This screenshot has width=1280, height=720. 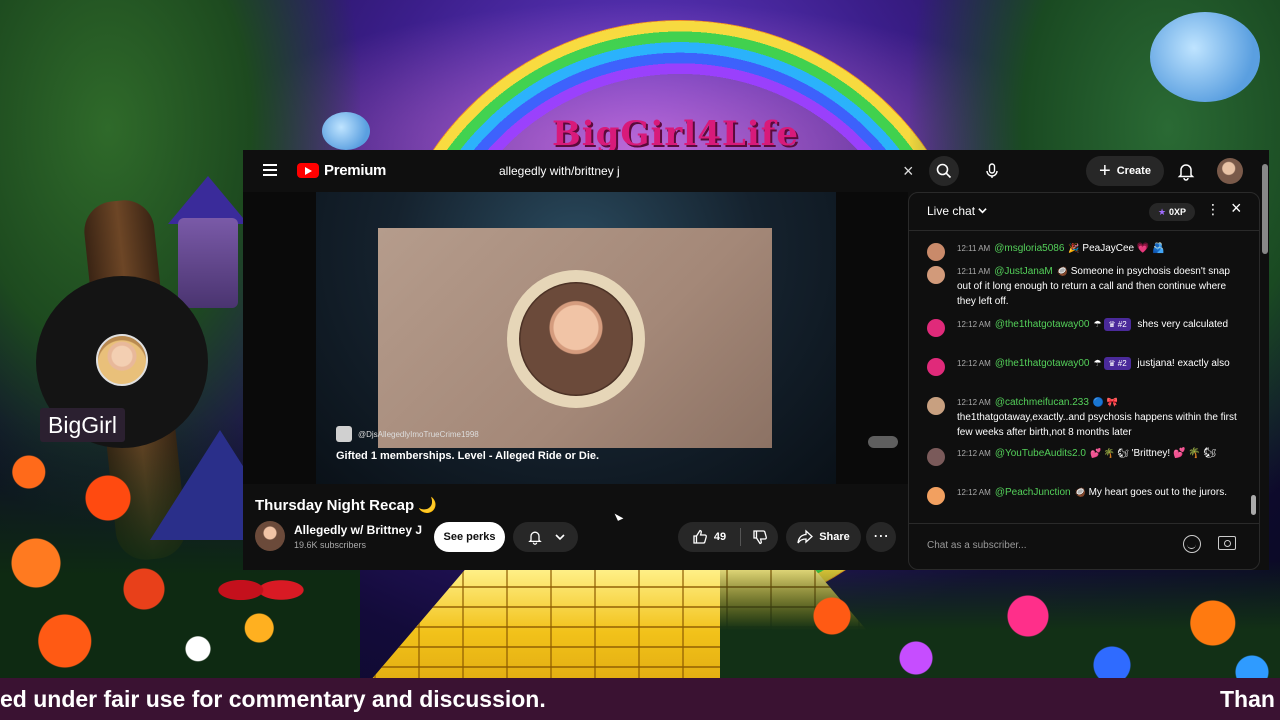 What do you see at coordinates (1157, 492) in the screenshot?
I see `chat-text: My heart goes out to the jurors.` at bounding box center [1157, 492].